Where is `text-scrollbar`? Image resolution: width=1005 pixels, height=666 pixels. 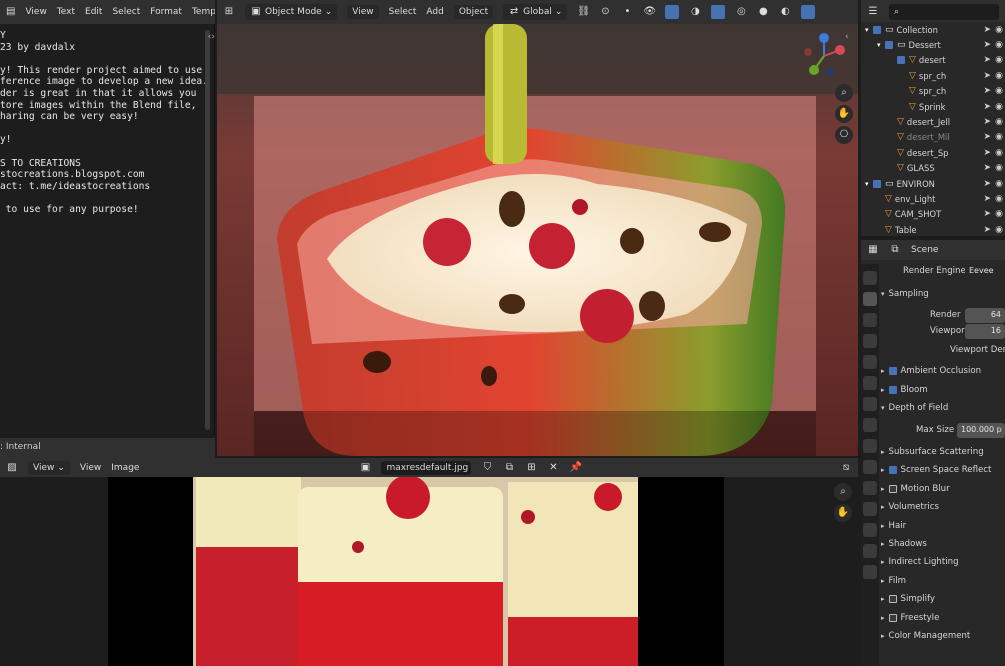
text-scrollbar is located at coordinates (207, 230).